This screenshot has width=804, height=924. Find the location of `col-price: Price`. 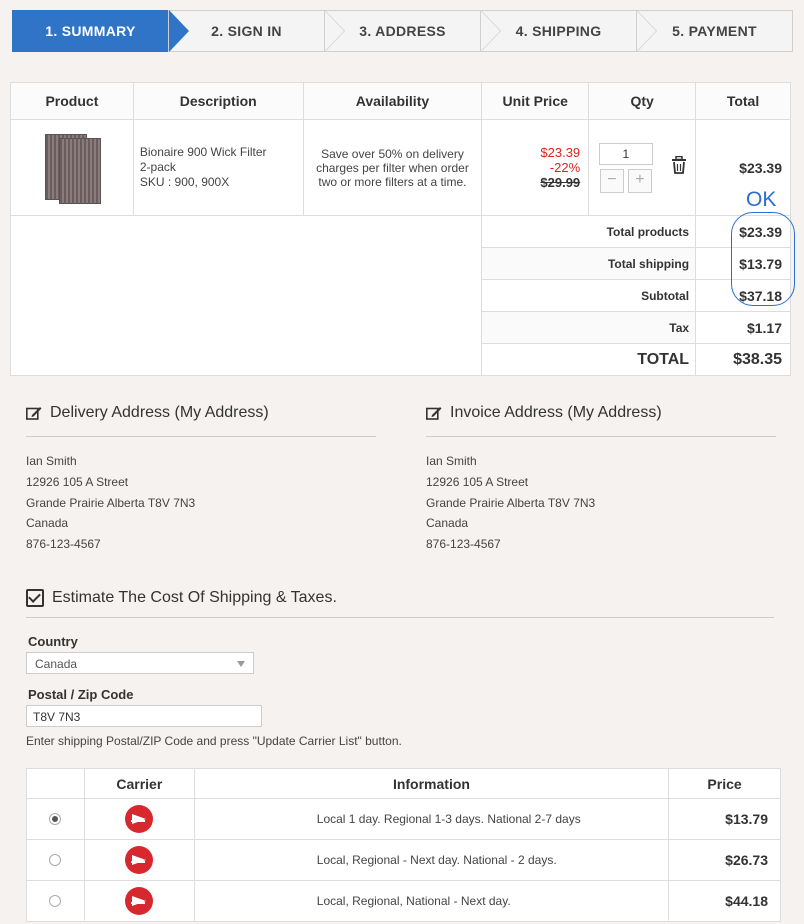

col-price: Price is located at coordinates (724, 783).